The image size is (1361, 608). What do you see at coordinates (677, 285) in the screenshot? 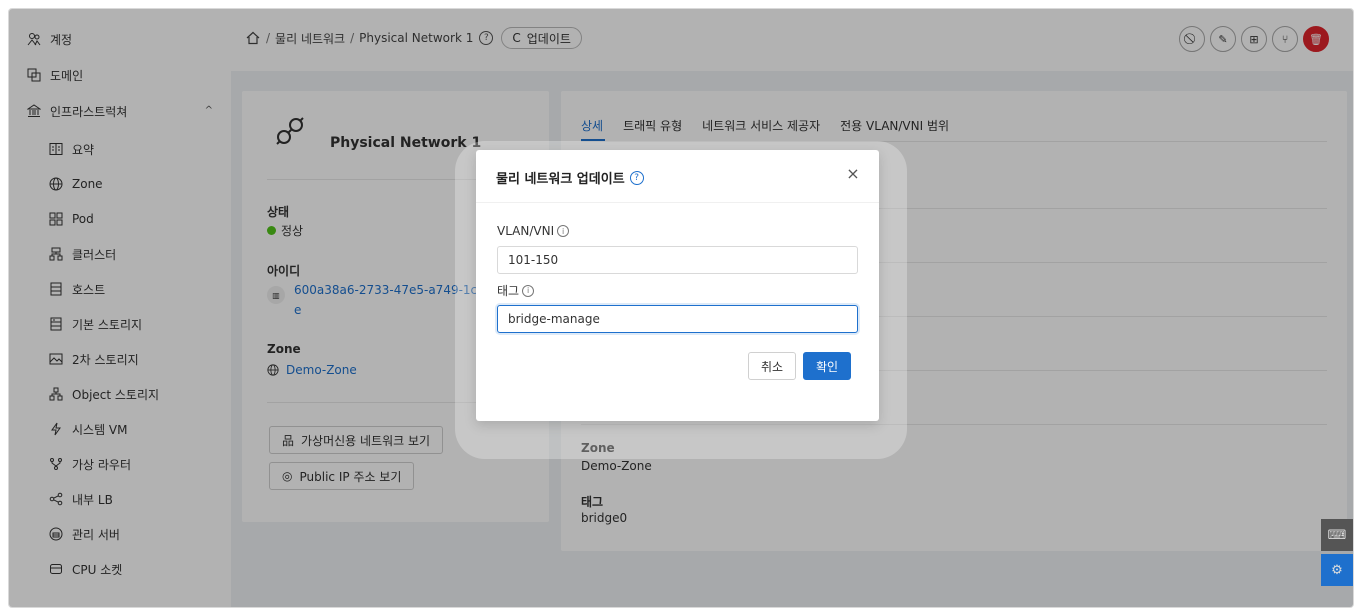
I see `update-physical-network-dialog: 물리 네트워크 업데이트 ? × VLAN/VNI i 태그 i 취소 확인` at bounding box center [677, 285].